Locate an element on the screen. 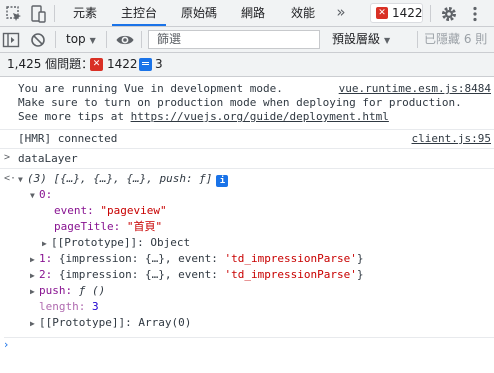 This screenshot has height=373, width=494. console-message-hmr: [HMR] connected client.js:95 is located at coordinates (247, 139).